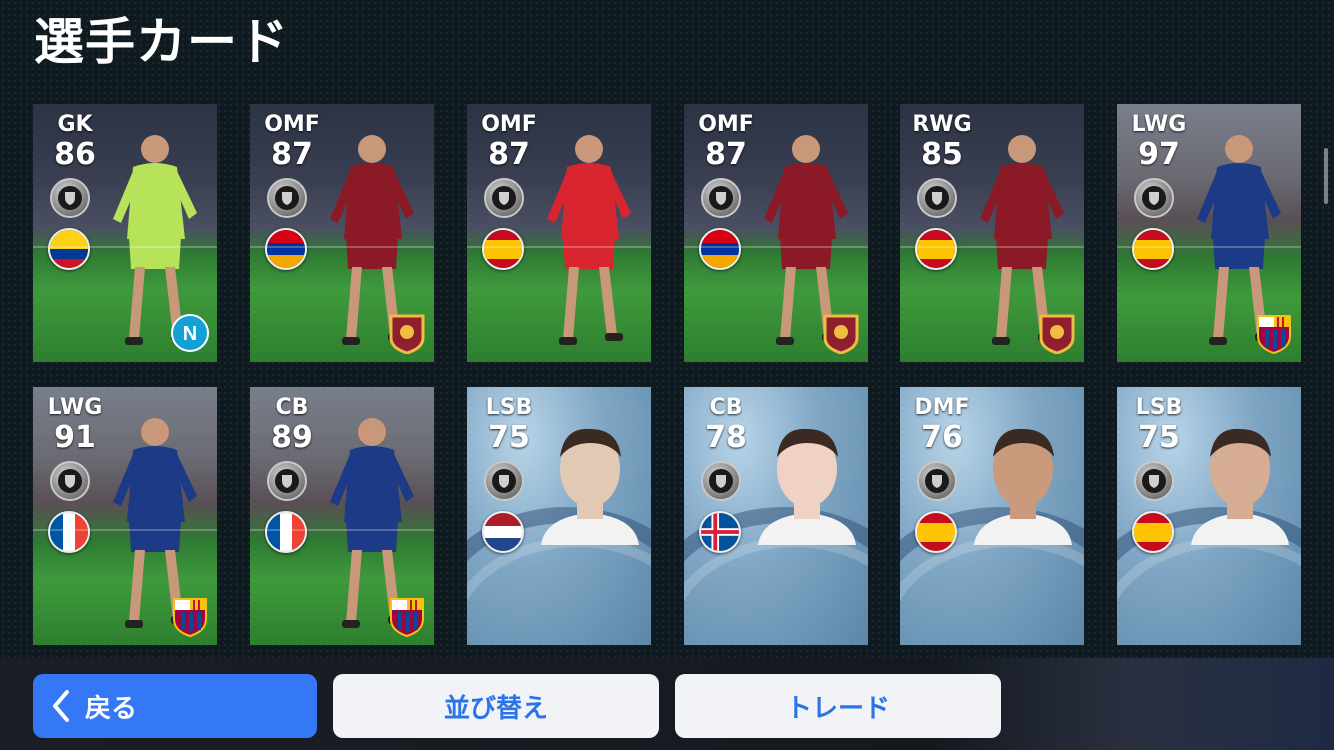 The width and height of the screenshot is (1334, 750). I want to click on player-card: LWG 97, so click(1209, 233).